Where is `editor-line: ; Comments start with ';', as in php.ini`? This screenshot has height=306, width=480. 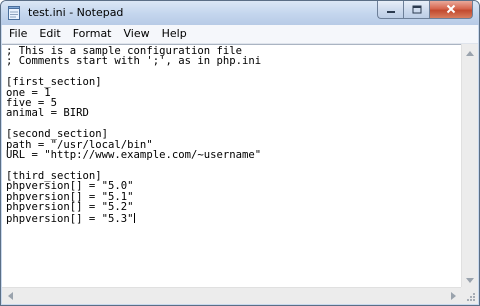
editor-line: ; Comments start with ';', as in php.ini is located at coordinates (134, 61).